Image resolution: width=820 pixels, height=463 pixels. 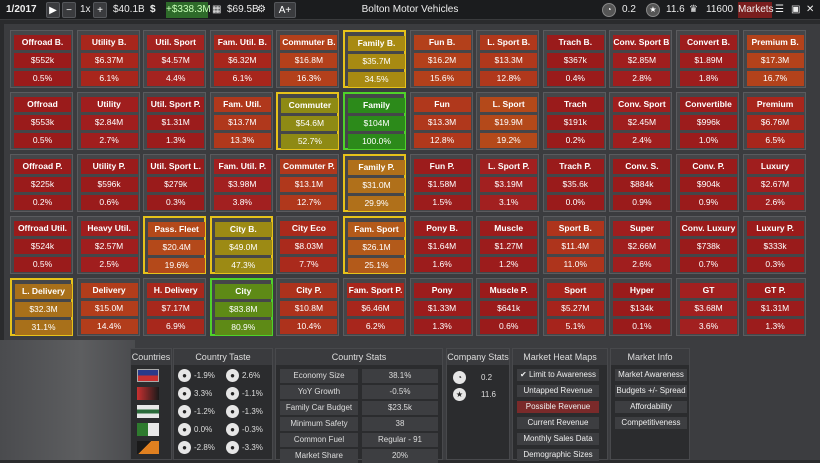 What do you see at coordinates (308, 245) in the screenshot?
I see `market-tile: City Eco $8.03M 7.7%` at bounding box center [308, 245].